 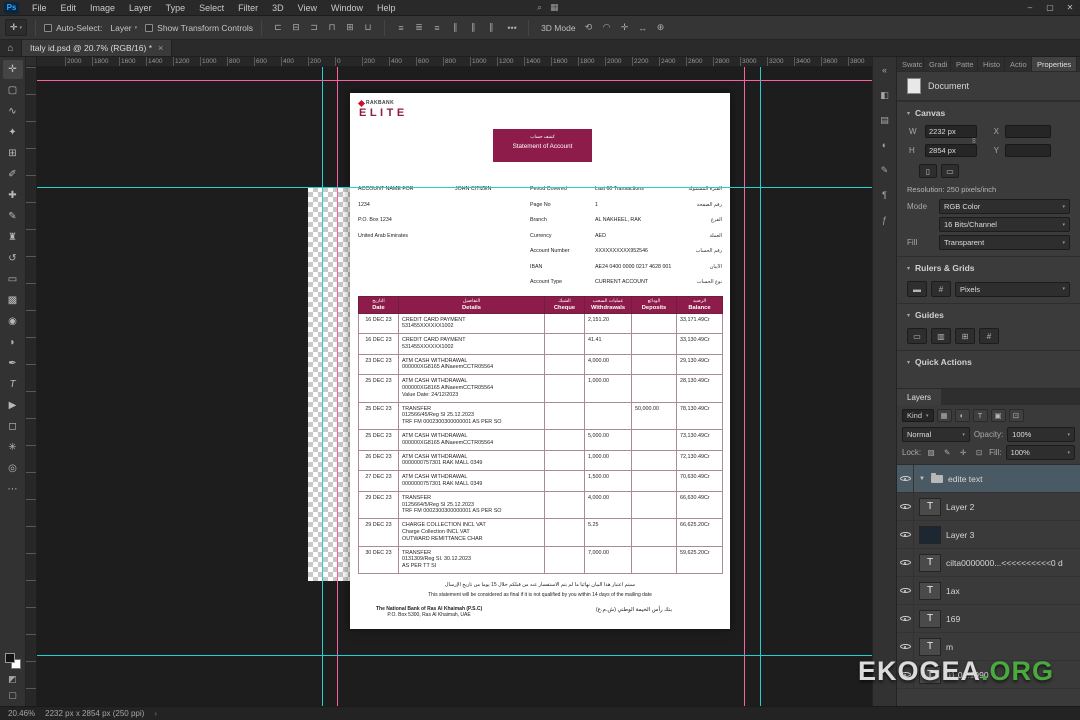 I want to click on move-tool-icon: ✛, so click(x=12, y=69).